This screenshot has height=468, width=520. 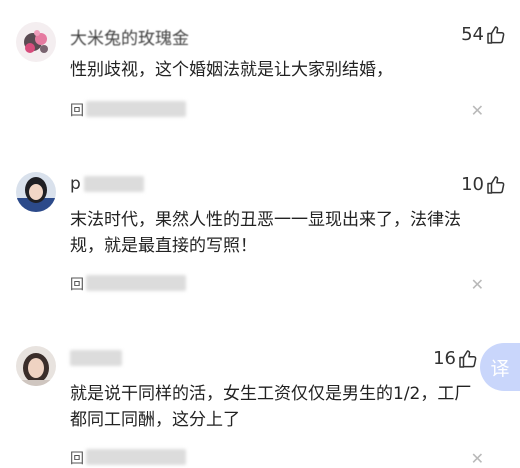 I want to click on comment-text: 性别歧视，这个婚姻法就是让大家别结婚，, so click(x=231, y=70).